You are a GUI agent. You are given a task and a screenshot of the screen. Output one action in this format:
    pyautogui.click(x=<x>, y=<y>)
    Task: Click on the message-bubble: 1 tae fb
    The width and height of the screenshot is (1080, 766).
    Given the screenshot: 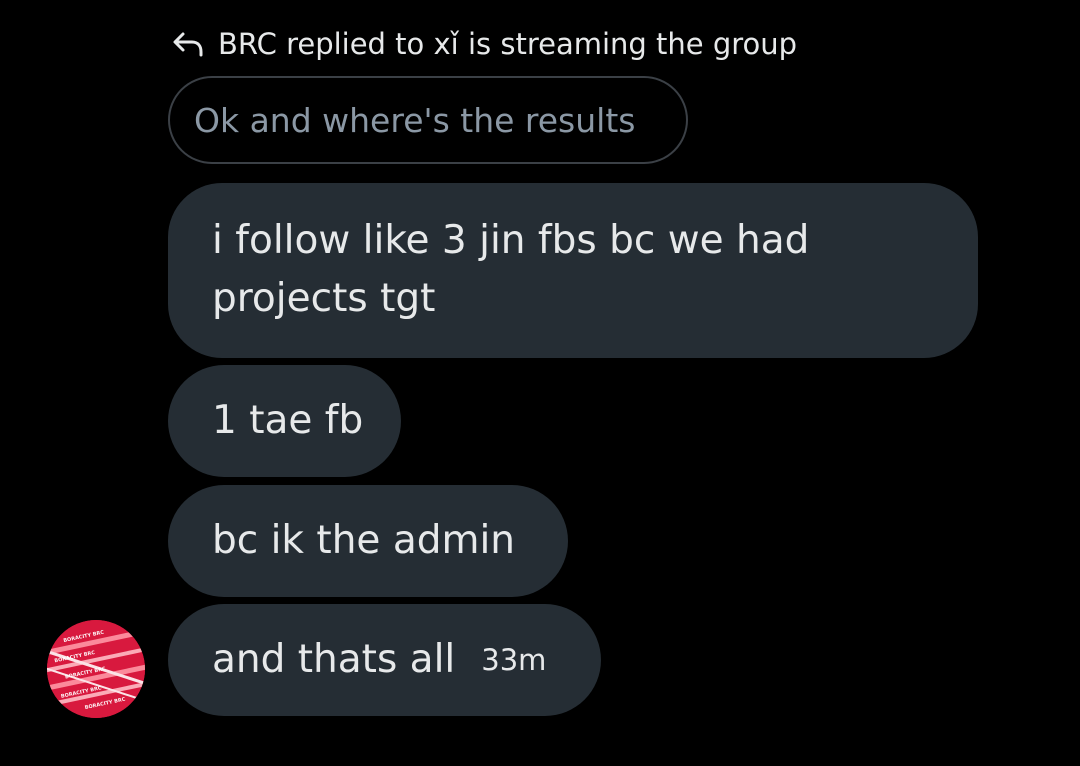 What is the action you would take?
    pyautogui.click(x=284, y=421)
    